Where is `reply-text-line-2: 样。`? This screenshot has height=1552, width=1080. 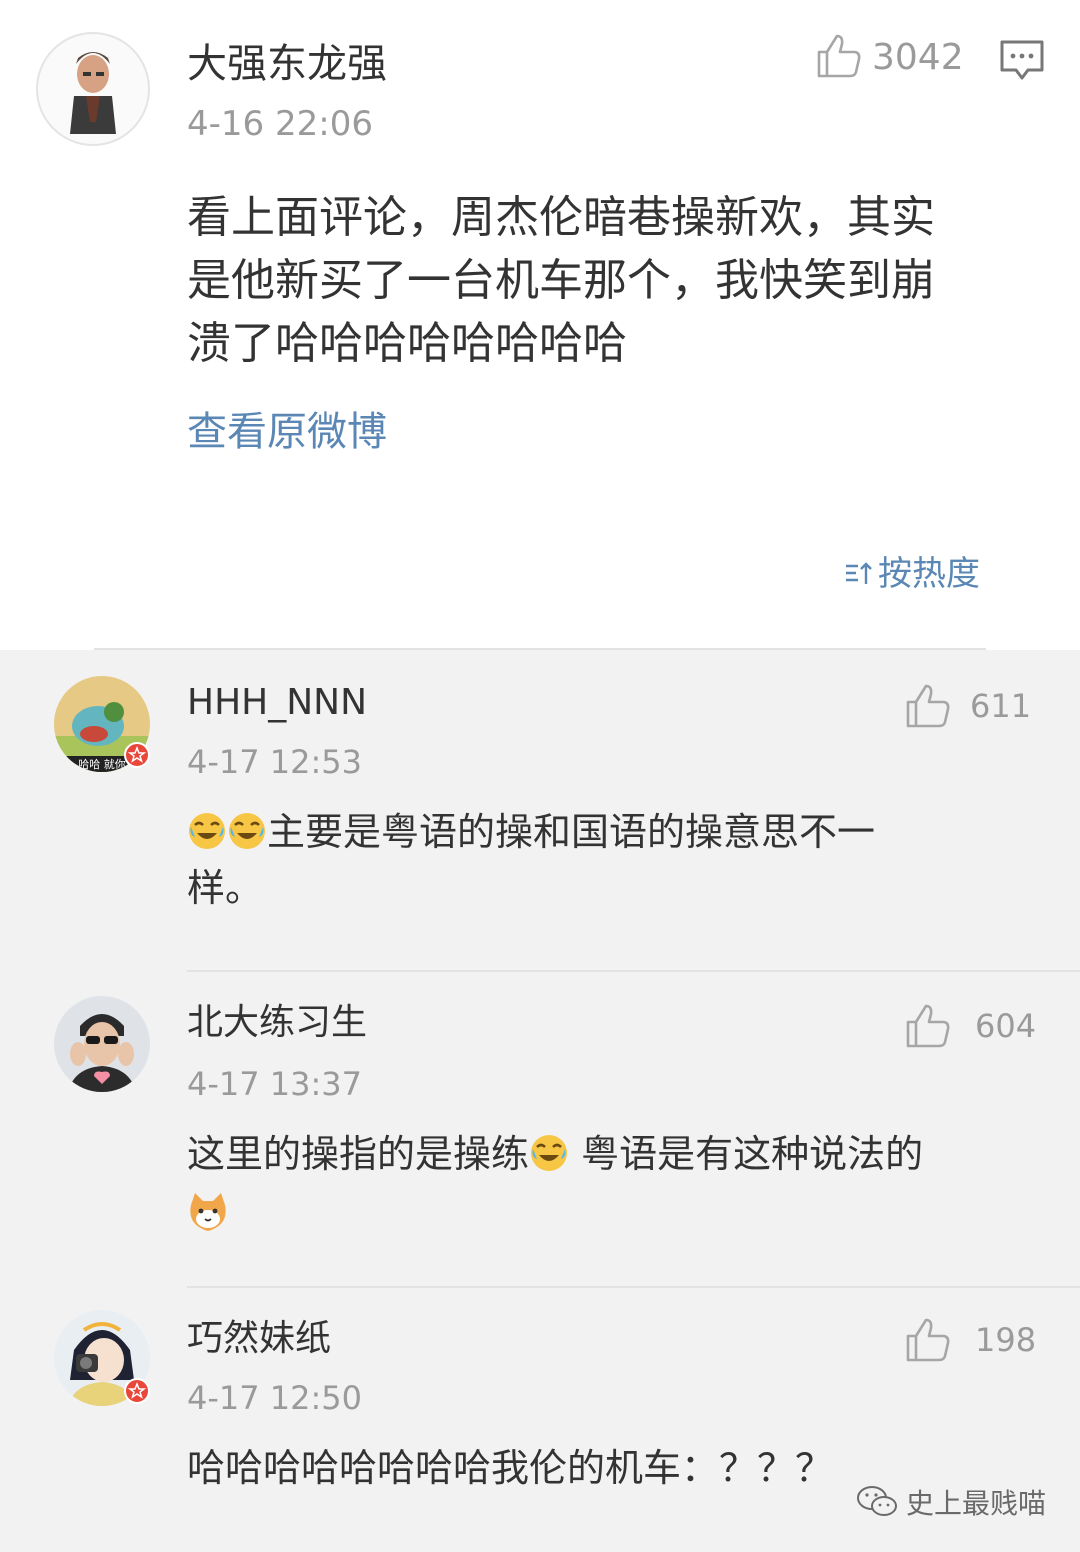 reply-text-line-2: 样。 is located at coordinates (225, 888).